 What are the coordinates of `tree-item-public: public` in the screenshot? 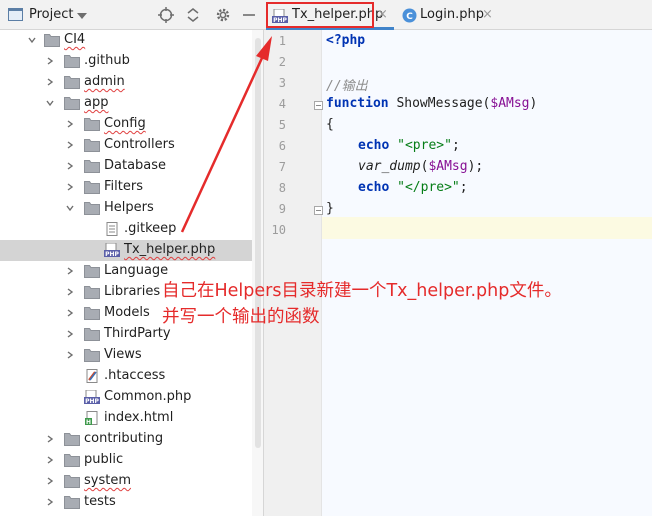 It's located at (126, 460).